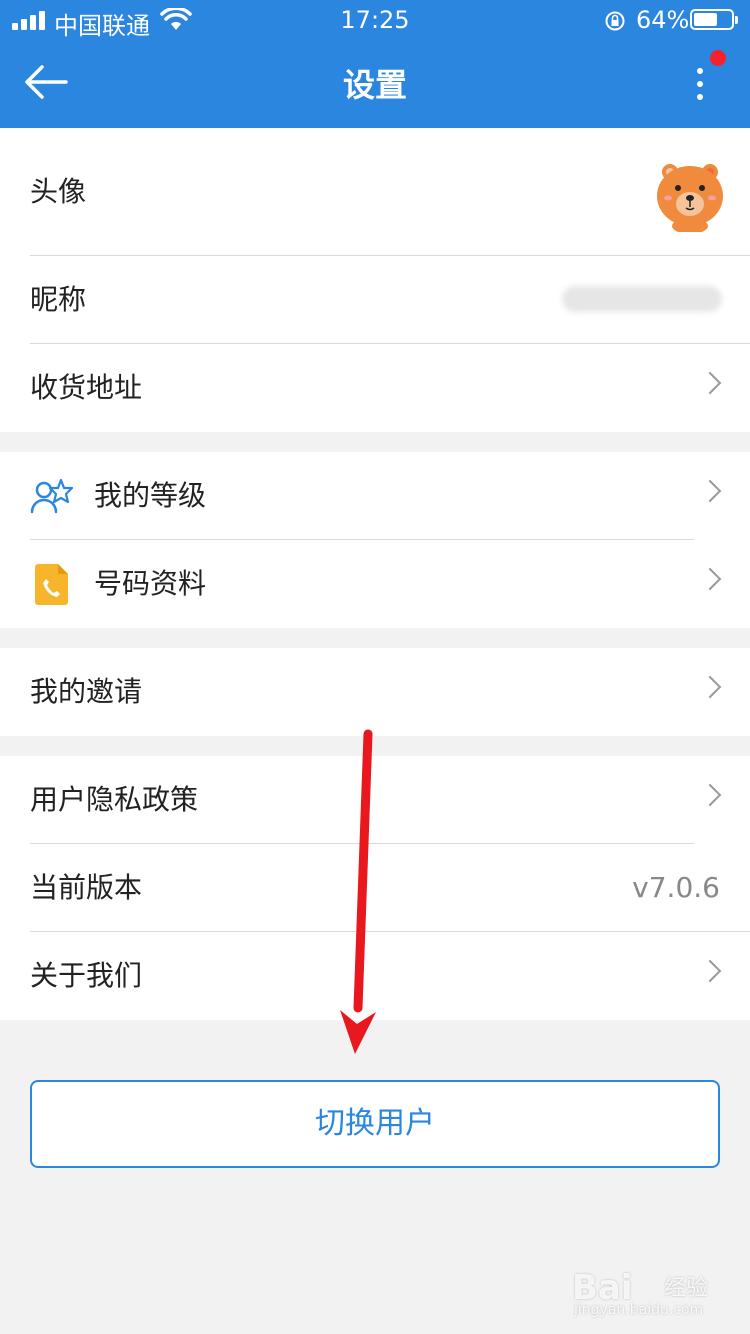 This screenshot has width=750, height=1334. Describe the element at coordinates (615, 21) in the screenshot. I see `rotation-lock-icon` at that location.